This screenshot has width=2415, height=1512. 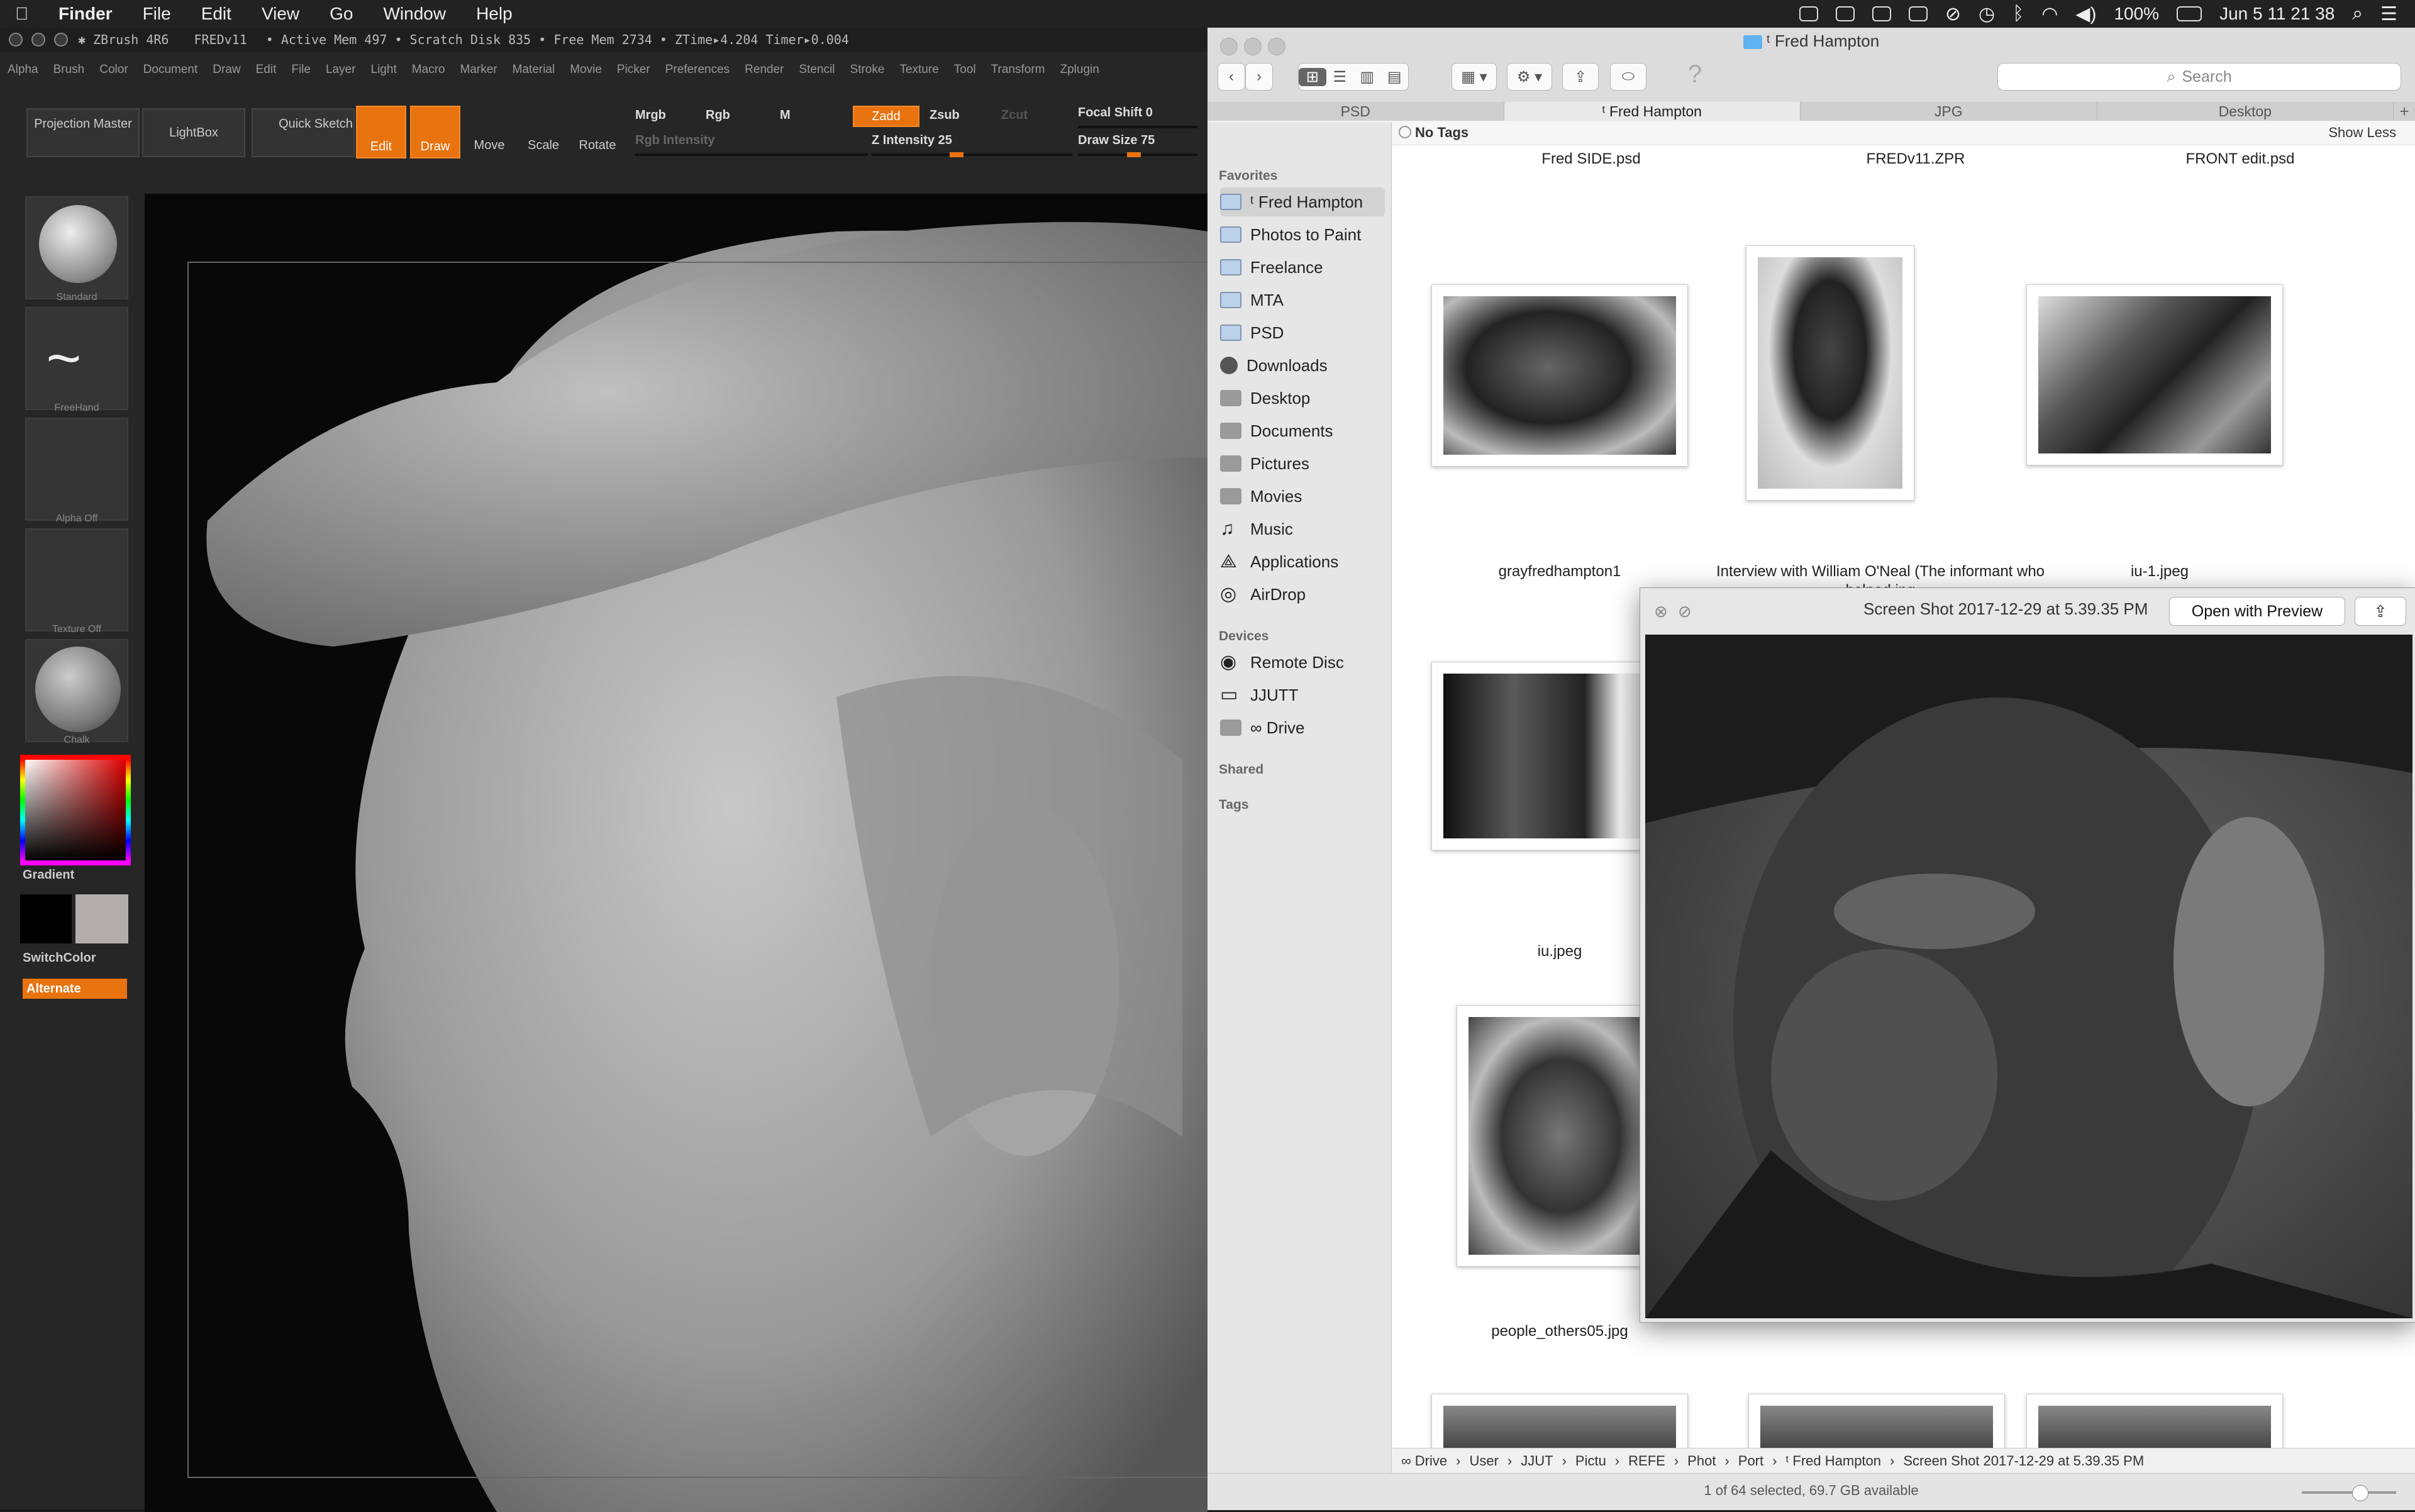 I want to click on focal-shift-slider: Focal Shift 0, so click(x=1115, y=113).